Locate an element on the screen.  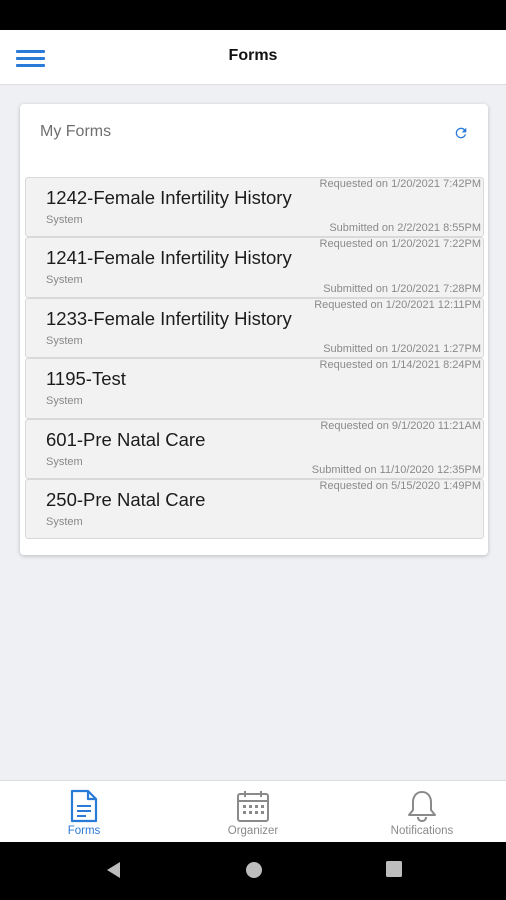
tab-notifications: Notifications is located at coordinates (422, 812).